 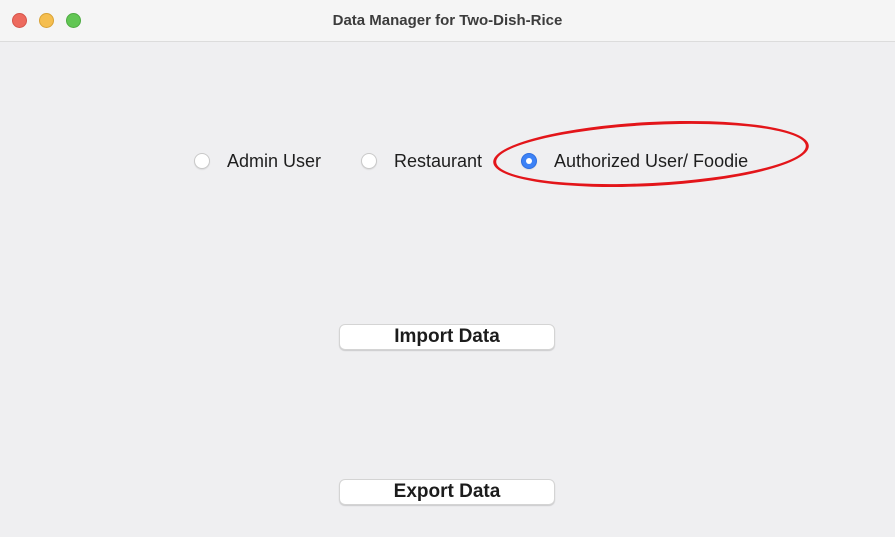 I want to click on radio-admin-user: Admin User, so click(x=257, y=161).